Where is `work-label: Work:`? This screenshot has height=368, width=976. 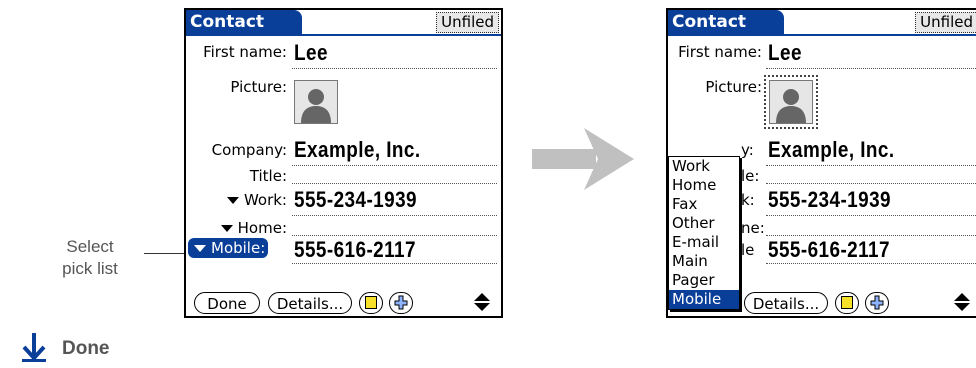
work-label: Work: is located at coordinates (256, 200).